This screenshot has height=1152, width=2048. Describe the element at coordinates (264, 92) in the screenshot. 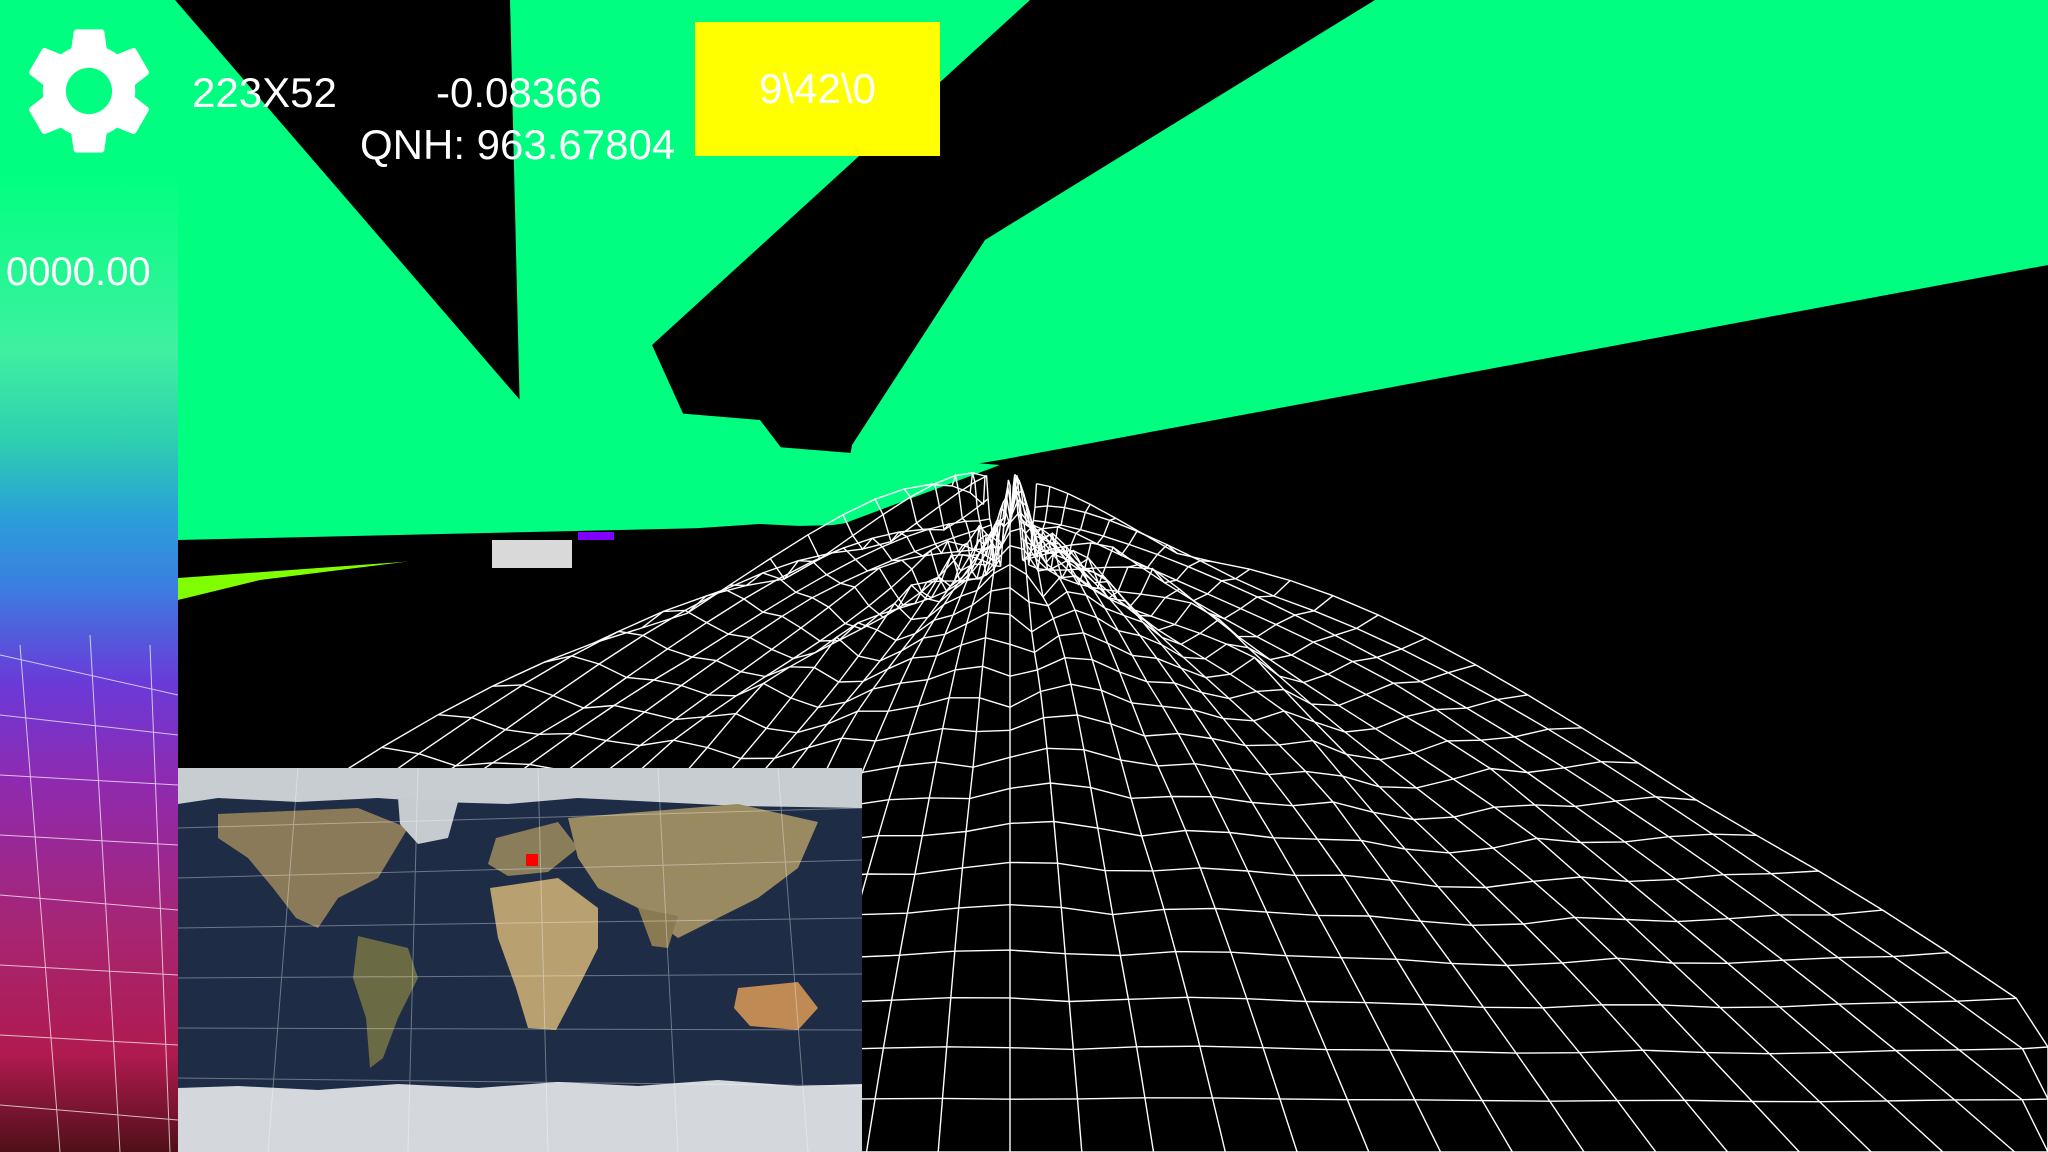

I see `grid-size-readout: 223X52` at that location.